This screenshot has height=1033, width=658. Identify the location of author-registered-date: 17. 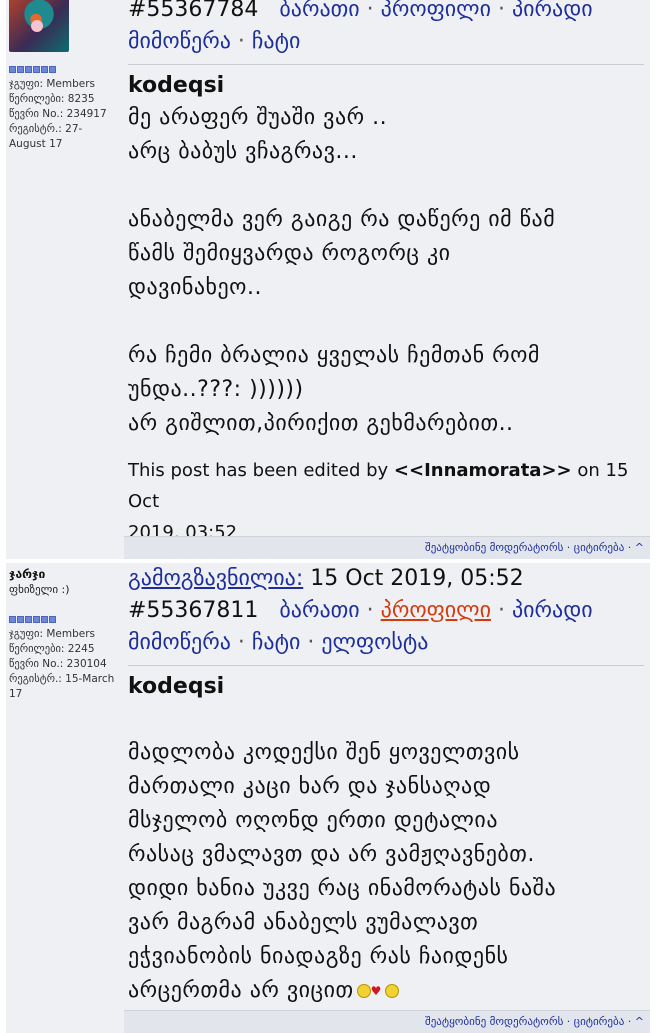
(16, 694).